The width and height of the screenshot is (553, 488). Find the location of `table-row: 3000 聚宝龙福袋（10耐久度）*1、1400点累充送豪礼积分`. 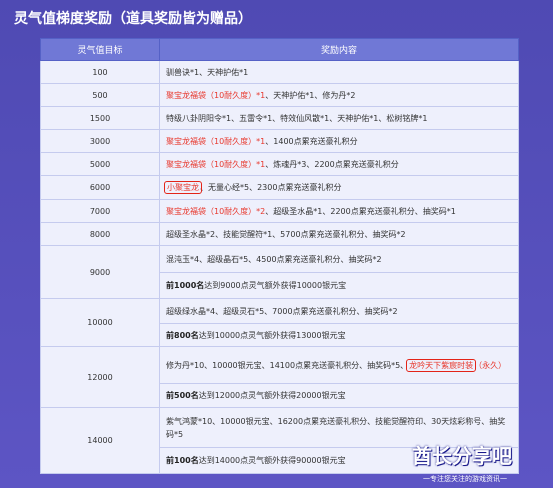

table-row: 3000 聚宝龙福袋（10耐久度）*1、1400点累充送豪礼积分 is located at coordinates (279, 141).